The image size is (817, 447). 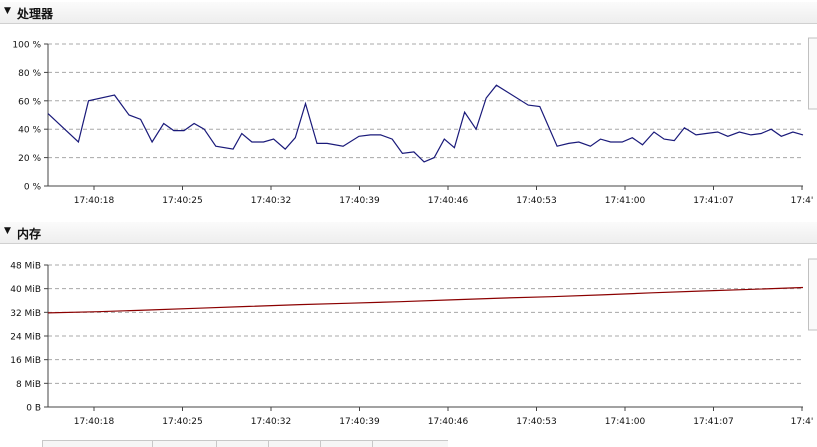 I want to click on y-tick-label: 0 B, so click(x=33, y=409).